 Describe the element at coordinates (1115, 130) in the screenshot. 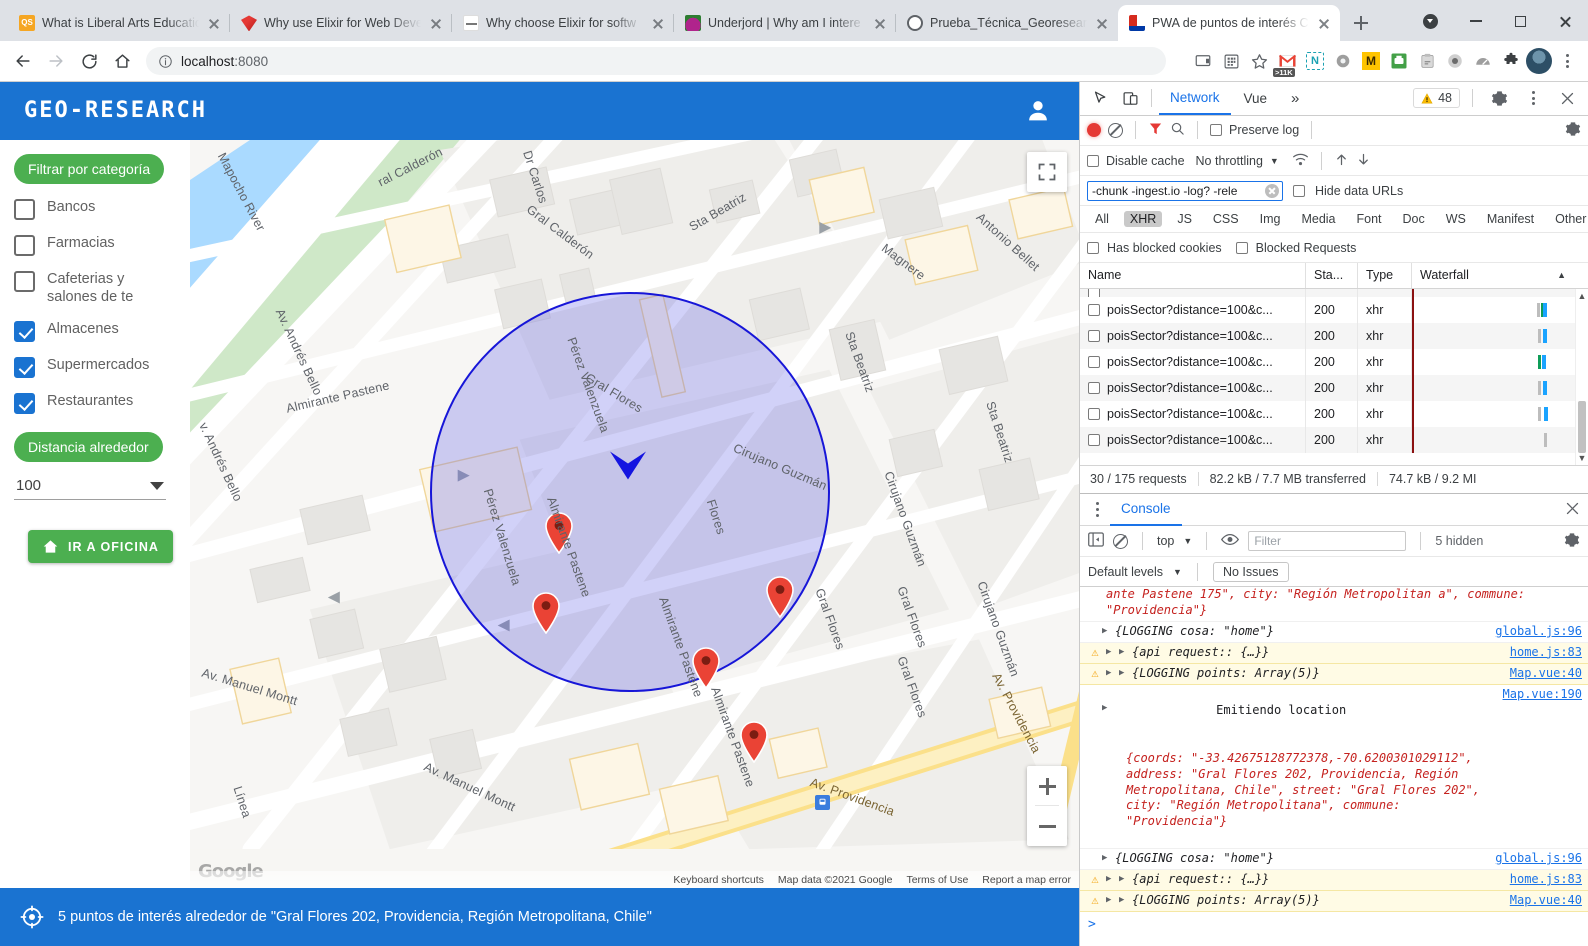

I see `clear-button` at that location.